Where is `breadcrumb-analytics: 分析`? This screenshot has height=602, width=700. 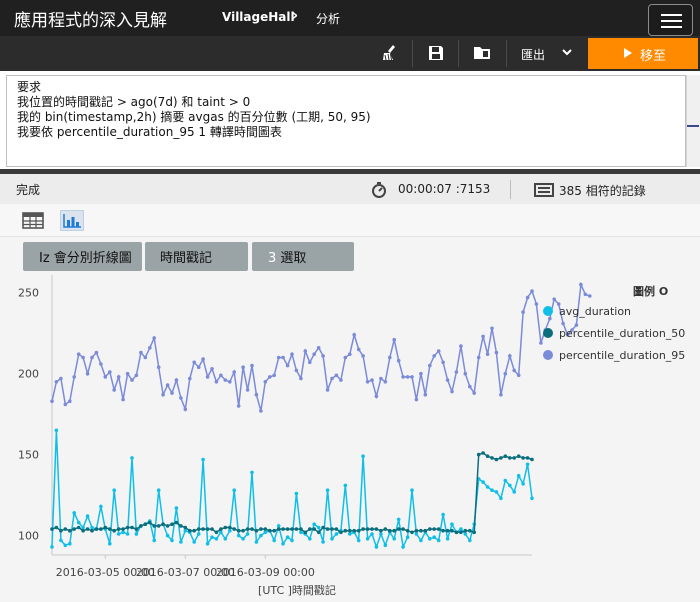
breadcrumb-analytics: 分析 is located at coordinates (328, 18).